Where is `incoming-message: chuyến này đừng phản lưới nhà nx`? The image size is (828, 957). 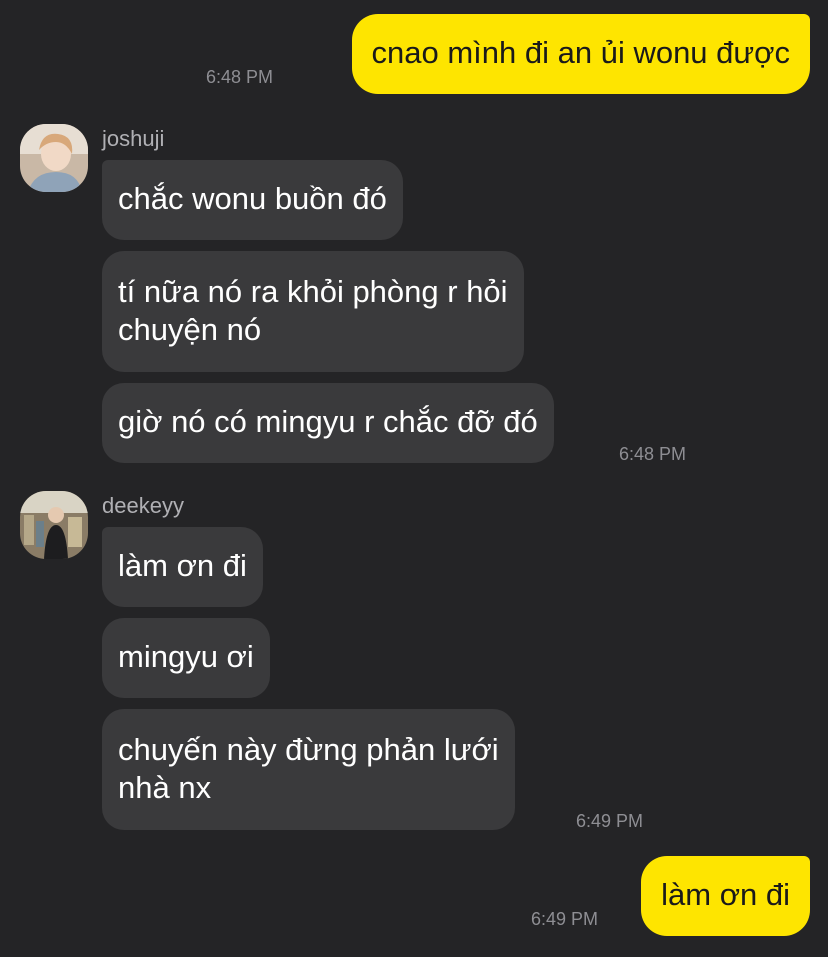
incoming-message: chuyến này đừng phản lưới nhà nx is located at coordinates (308, 769).